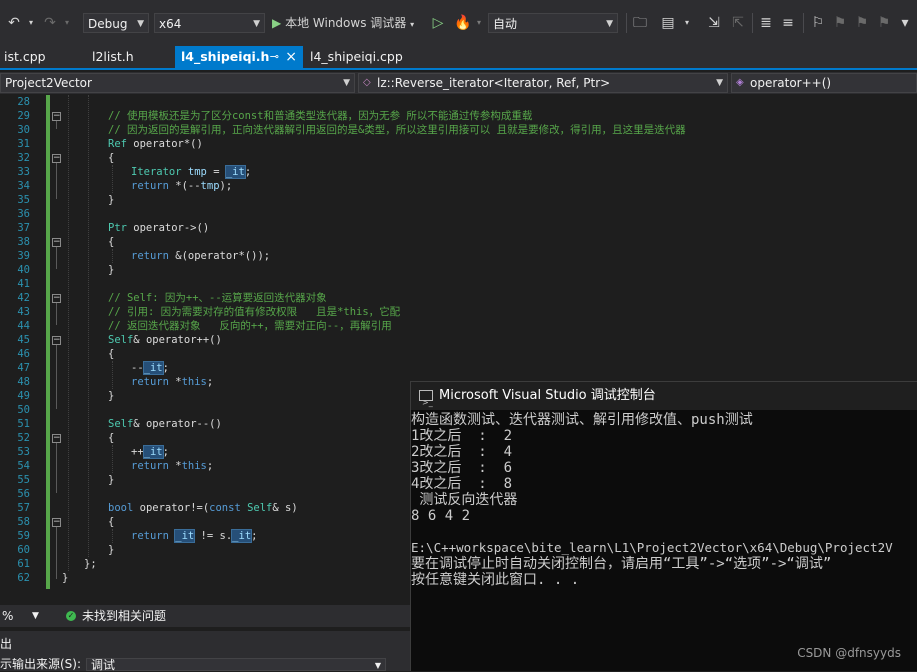  What do you see at coordinates (668, 23) in the screenshot?
I see `layout-icon: ▤` at bounding box center [668, 23].